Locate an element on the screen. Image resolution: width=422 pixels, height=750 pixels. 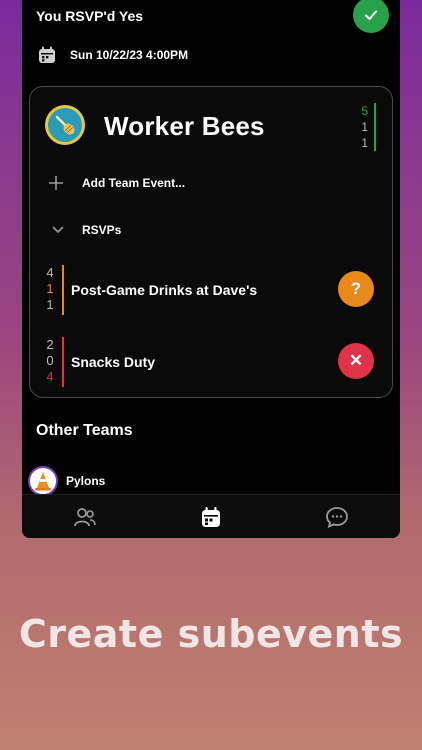
subevent-counts: 2 0 4 is located at coordinates (50, 361).